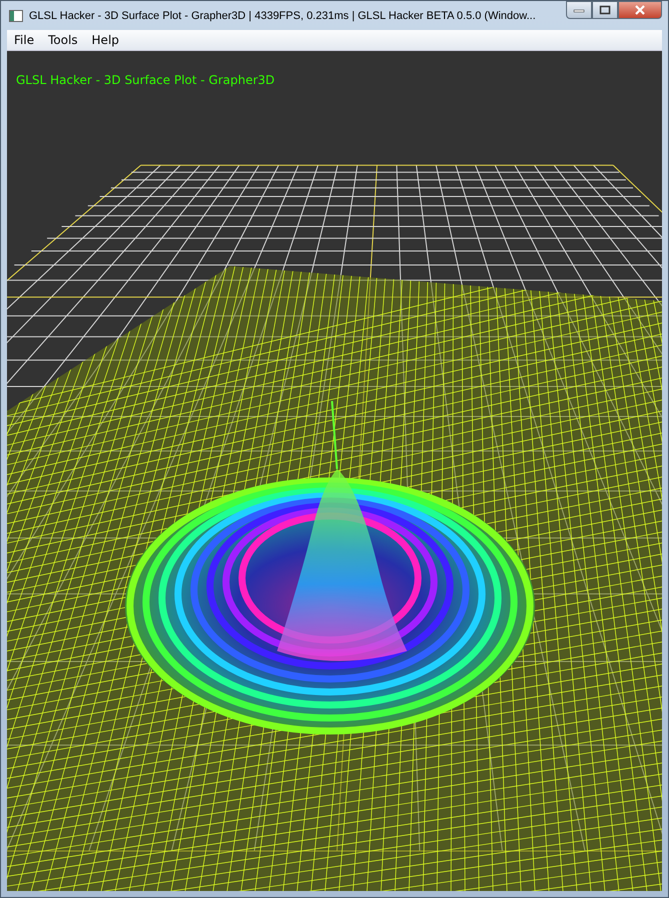 The image size is (669, 898). I want to click on maximize-icon, so click(605, 10).